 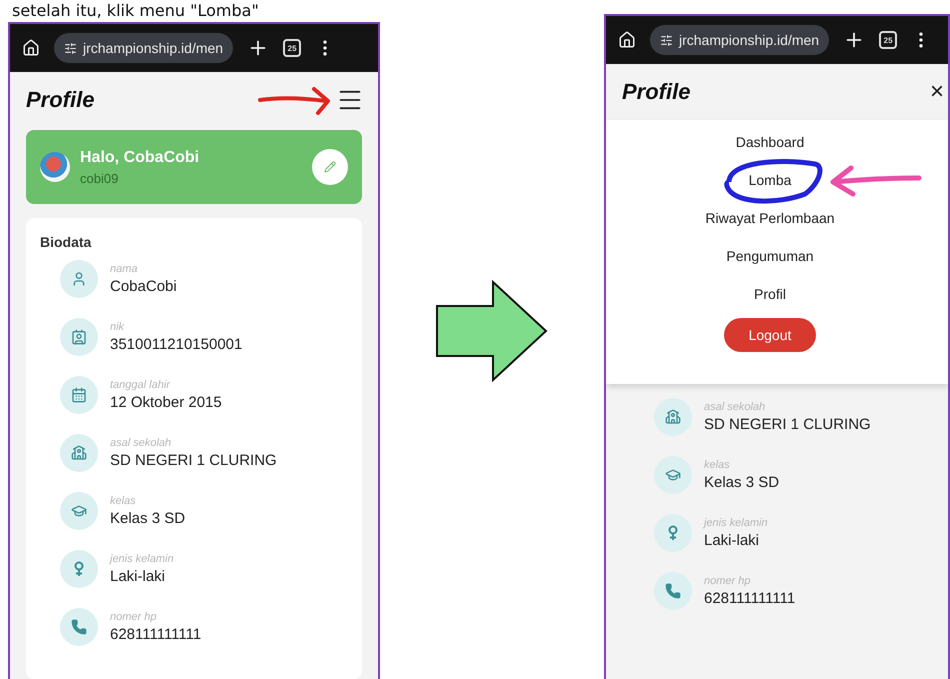 What do you see at coordinates (770, 294) in the screenshot?
I see `menu-item: Profil` at bounding box center [770, 294].